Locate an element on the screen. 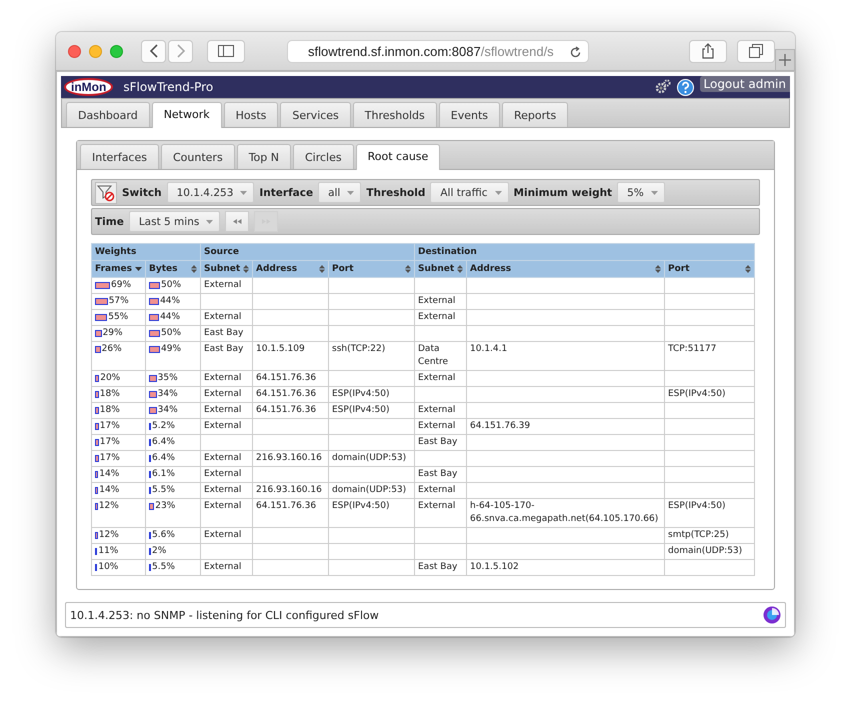  dropdown: All traffic is located at coordinates (469, 192).